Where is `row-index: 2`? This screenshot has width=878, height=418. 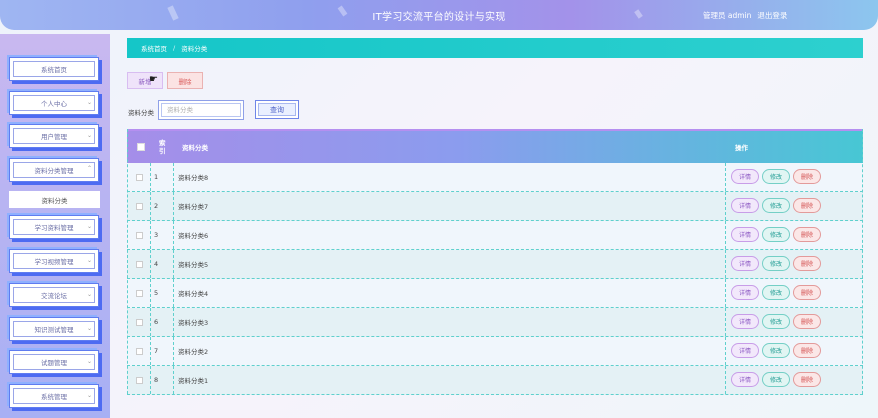 row-index: 2 is located at coordinates (156, 206).